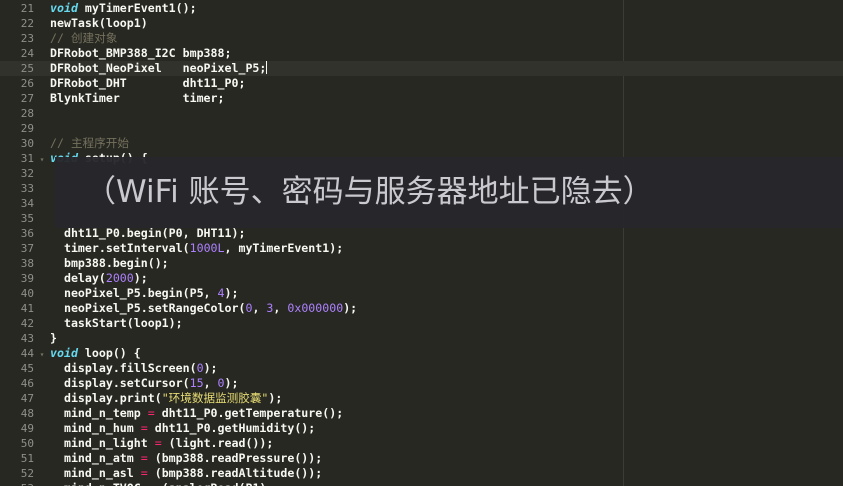 The width and height of the screenshot is (843, 486). What do you see at coordinates (27, 263) in the screenshot?
I see `line-number: 38` at bounding box center [27, 263].